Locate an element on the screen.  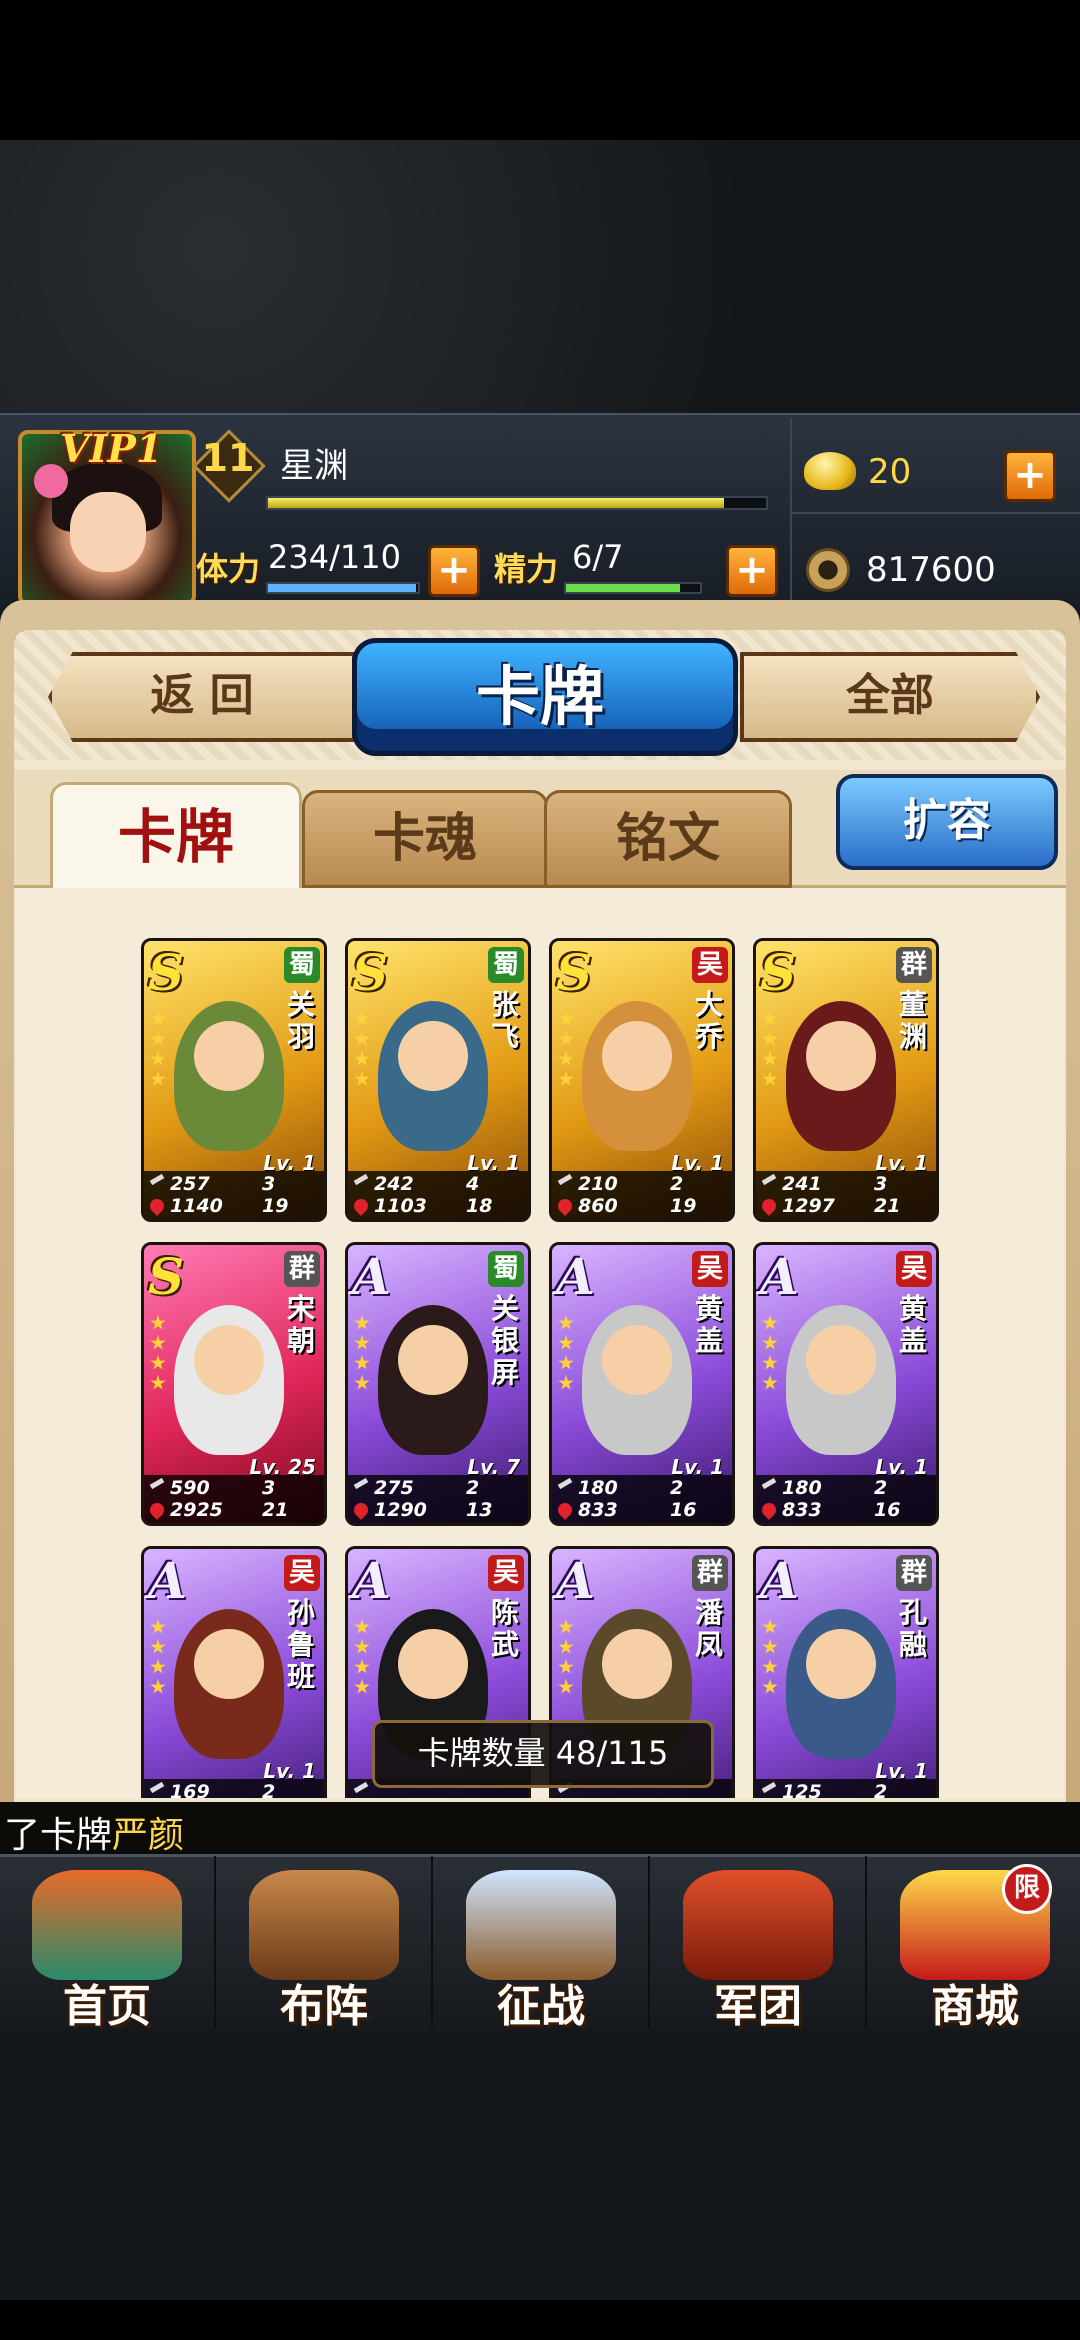
tab-runes: 铭文 is located at coordinates (668, 839).